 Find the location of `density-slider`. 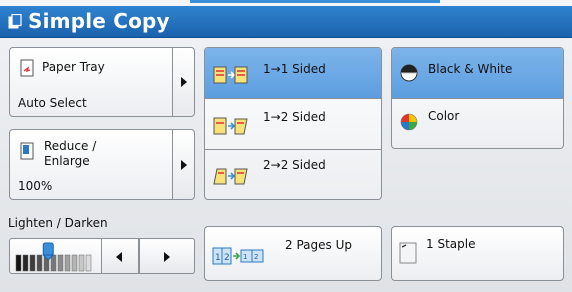

density-slider is located at coordinates (56, 257).